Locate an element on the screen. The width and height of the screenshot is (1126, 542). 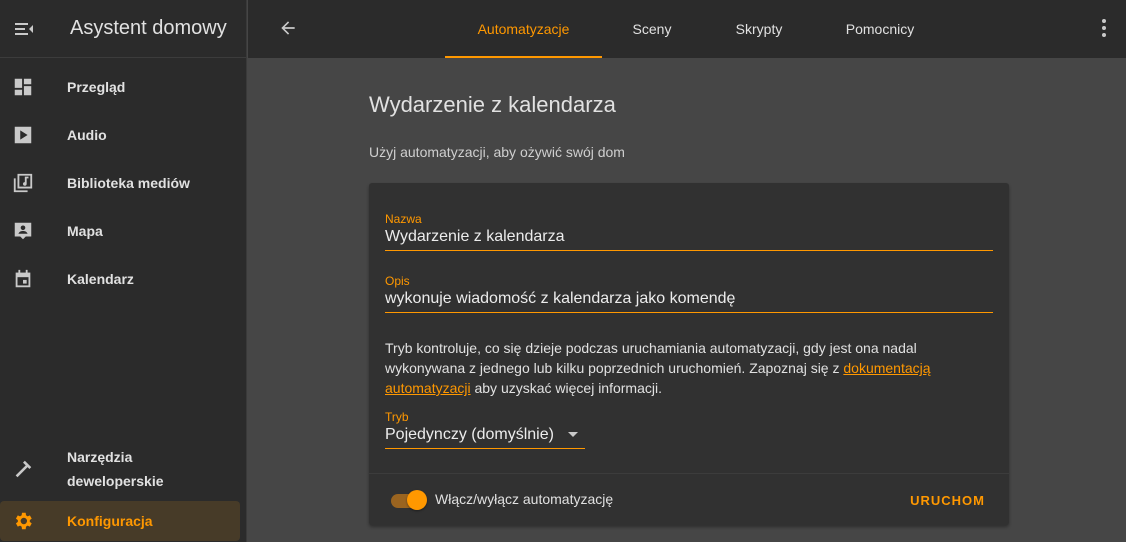
sidebar-item-label: Konfiguracja is located at coordinates (110, 521).